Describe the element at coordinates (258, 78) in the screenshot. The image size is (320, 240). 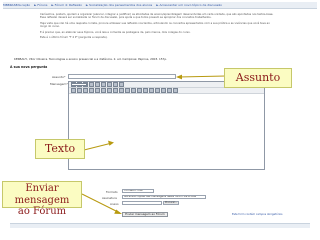
I see `callout-subject: Assunto` at that location.